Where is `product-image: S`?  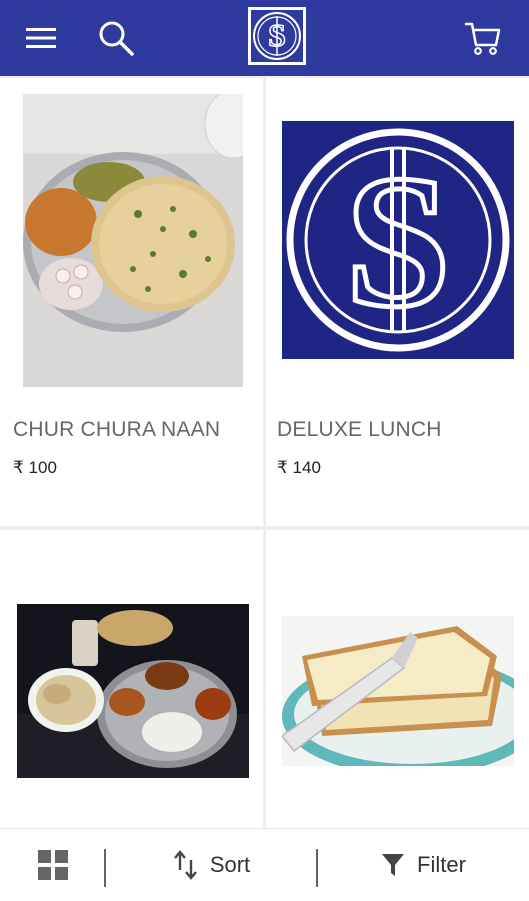 product-image: S is located at coordinates (398, 240).